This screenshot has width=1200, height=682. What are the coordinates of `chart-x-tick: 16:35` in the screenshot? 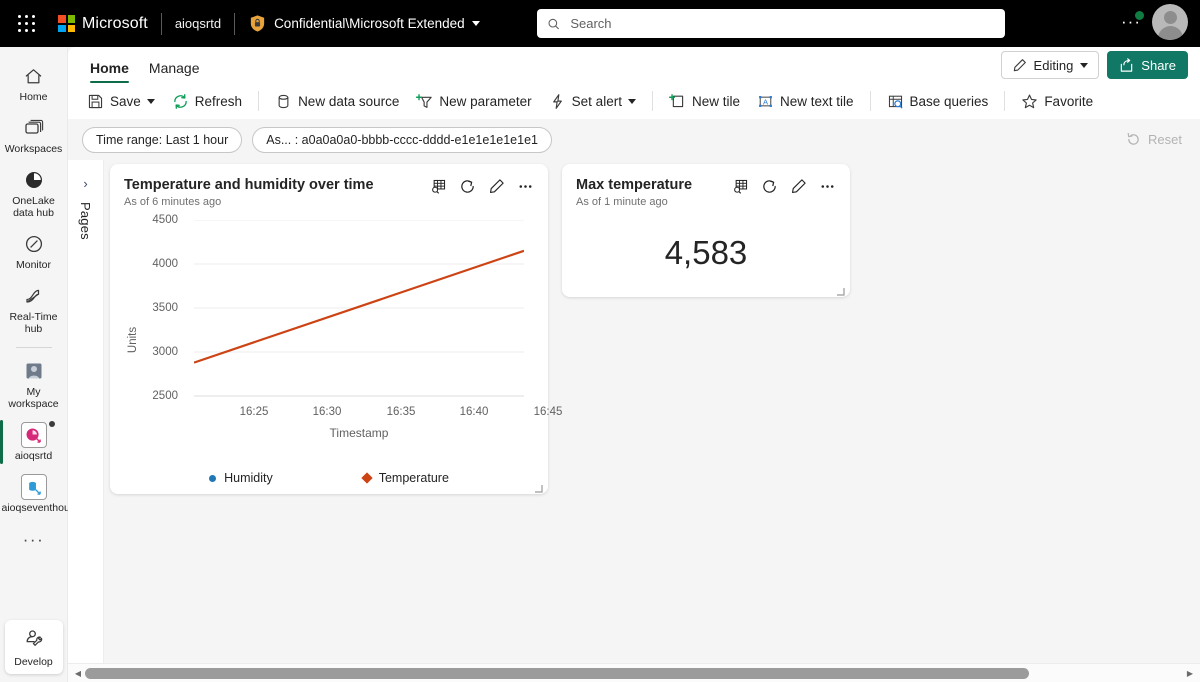 It's located at (401, 412).